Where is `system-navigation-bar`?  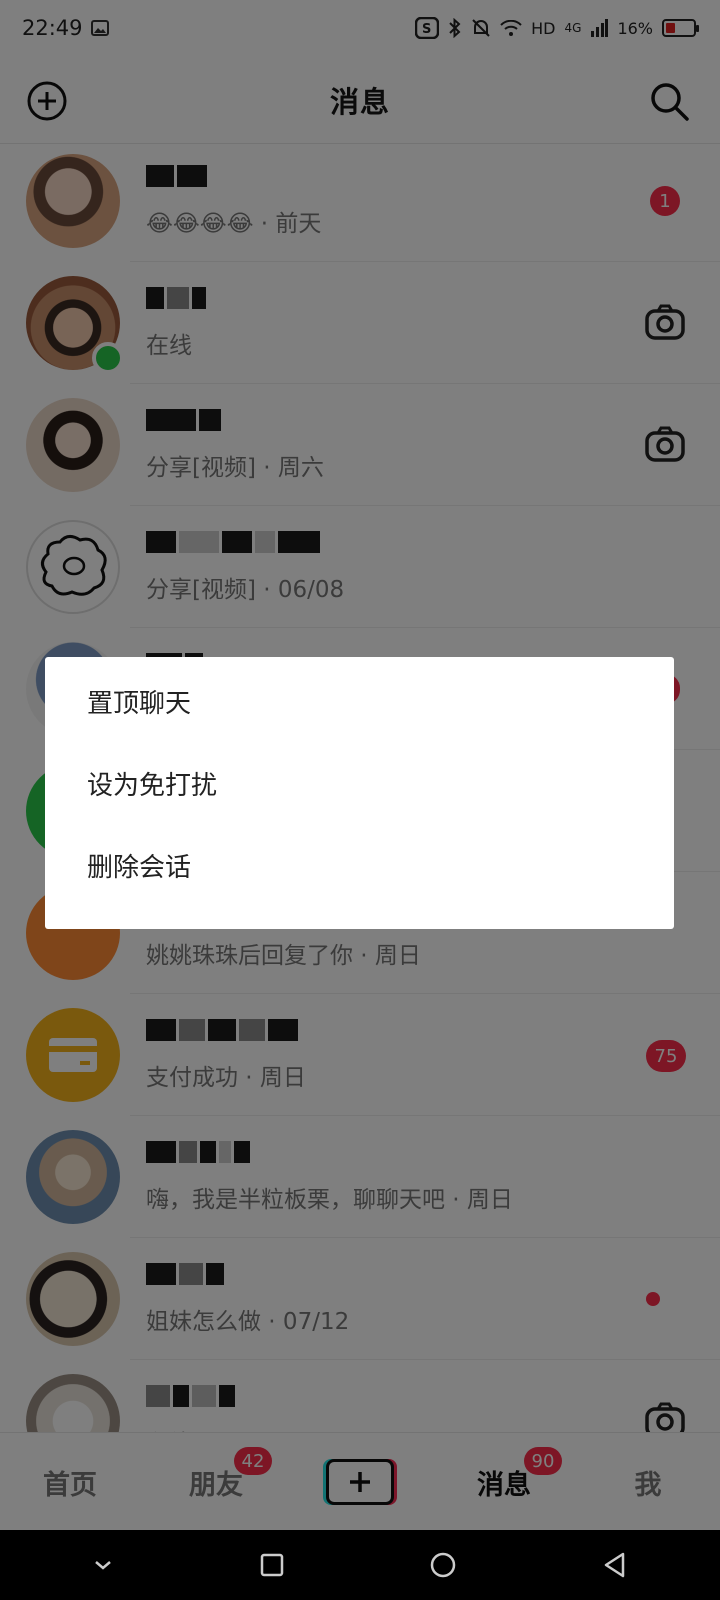 system-navigation-bar is located at coordinates (360, 1565).